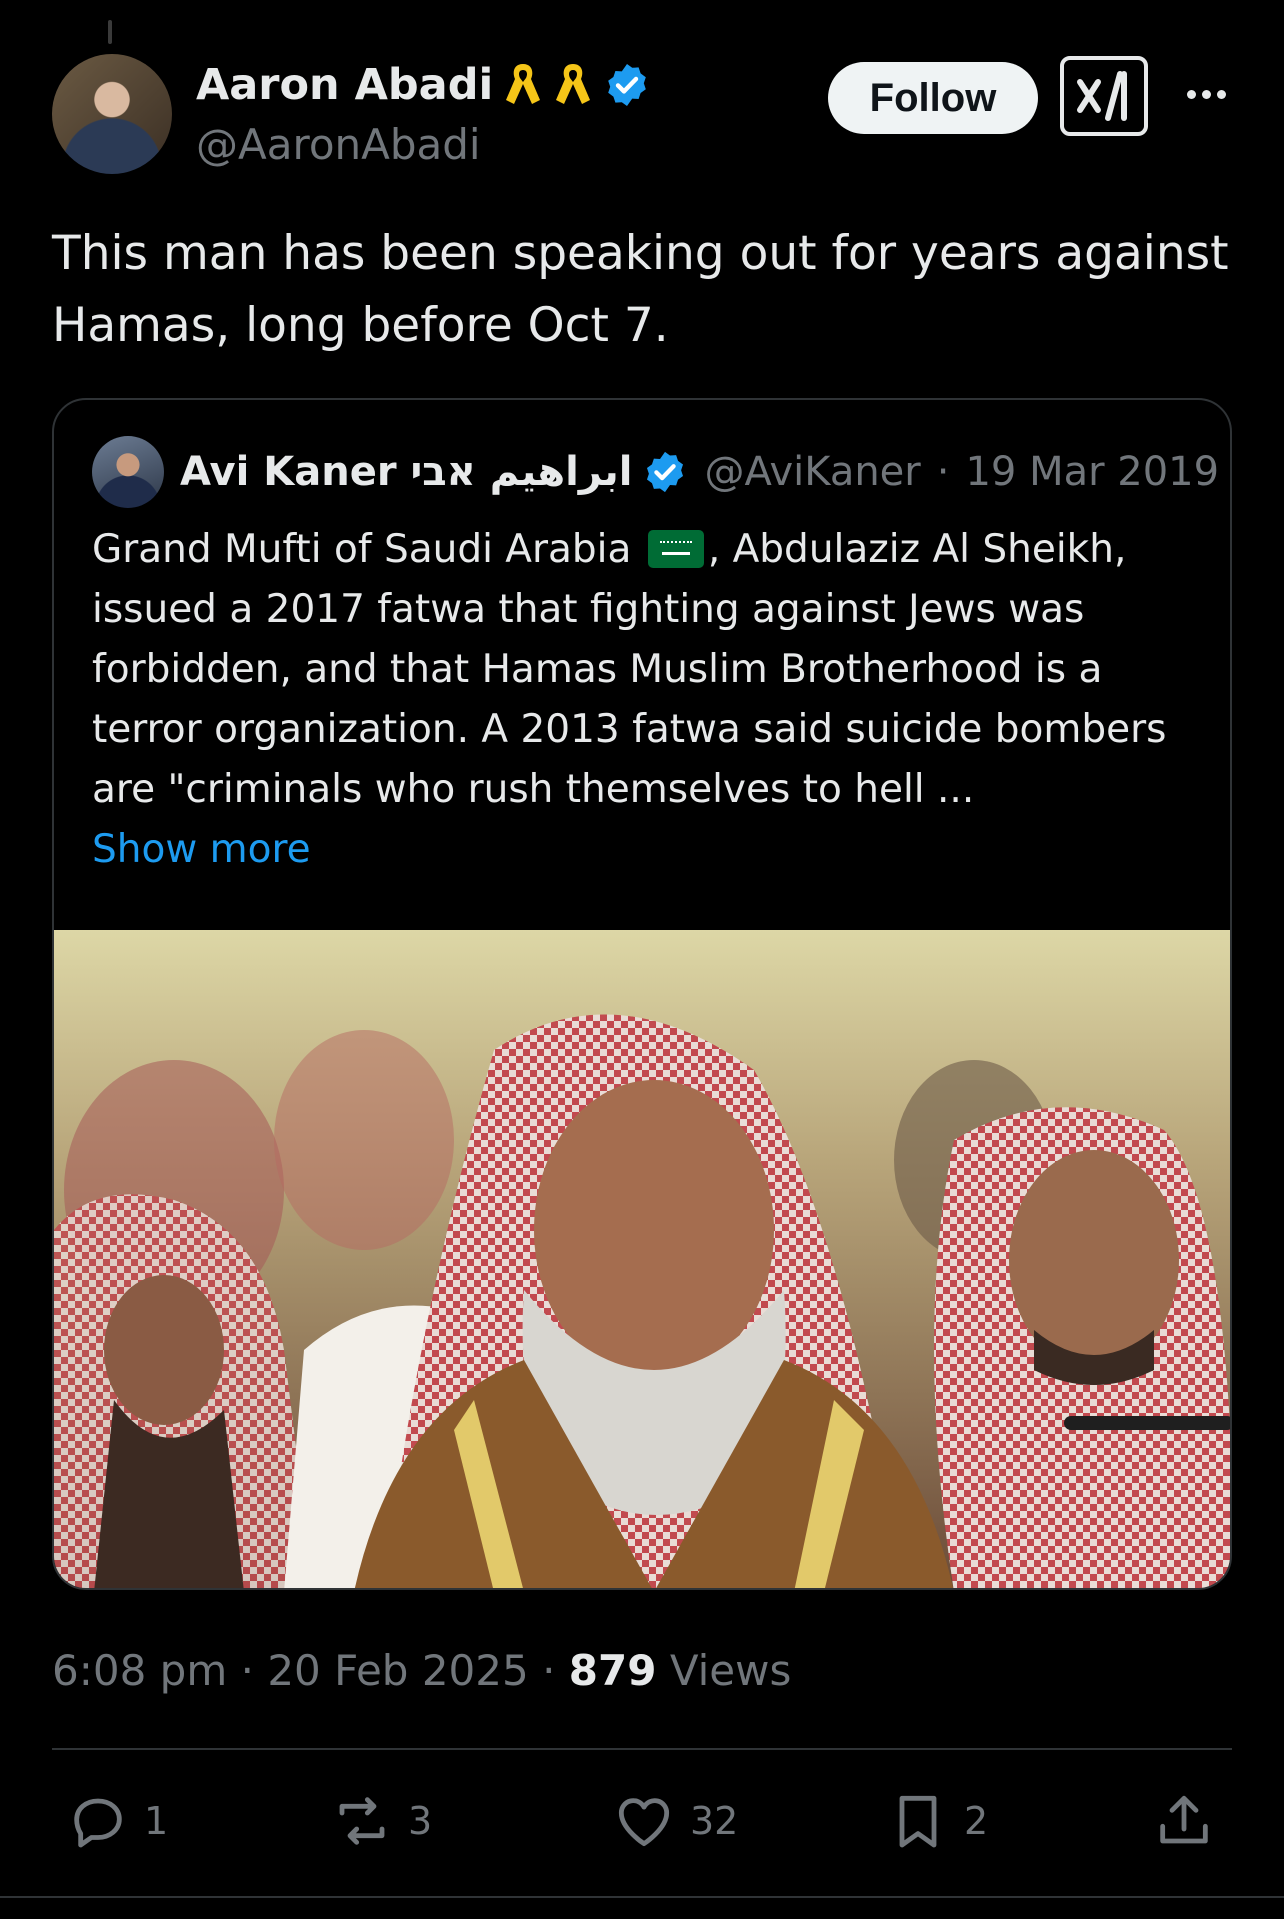 This screenshot has height=1919, width=1284. I want to click on repost-icon, so click(362, 1821).